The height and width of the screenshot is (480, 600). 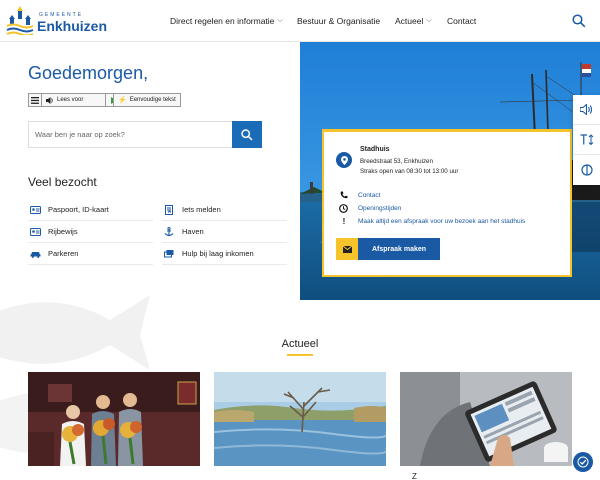 I want to click on veel-bezocht-title: Veel bezocht, so click(x=62, y=182).